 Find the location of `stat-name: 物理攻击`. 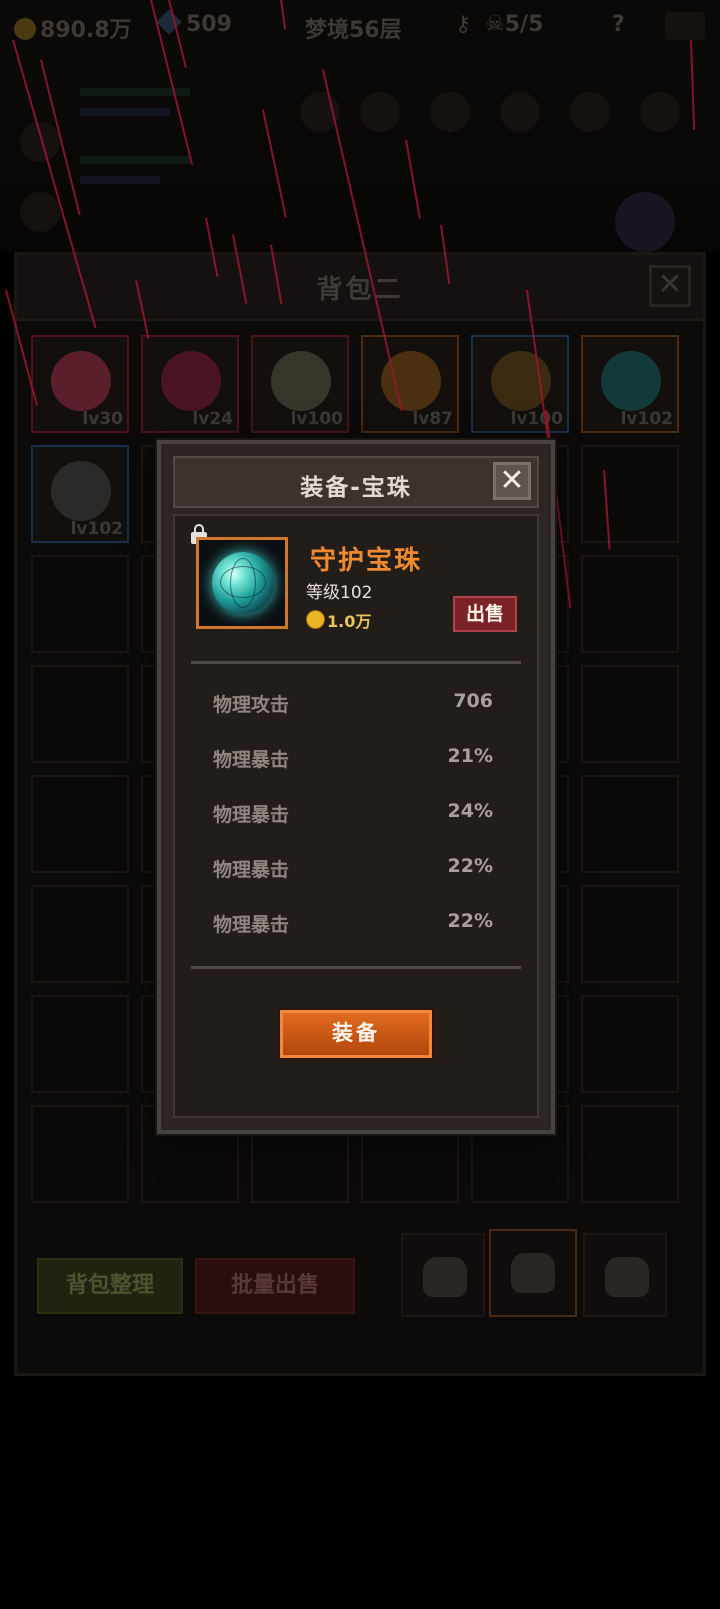

stat-name: 物理攻击 is located at coordinates (251, 705).